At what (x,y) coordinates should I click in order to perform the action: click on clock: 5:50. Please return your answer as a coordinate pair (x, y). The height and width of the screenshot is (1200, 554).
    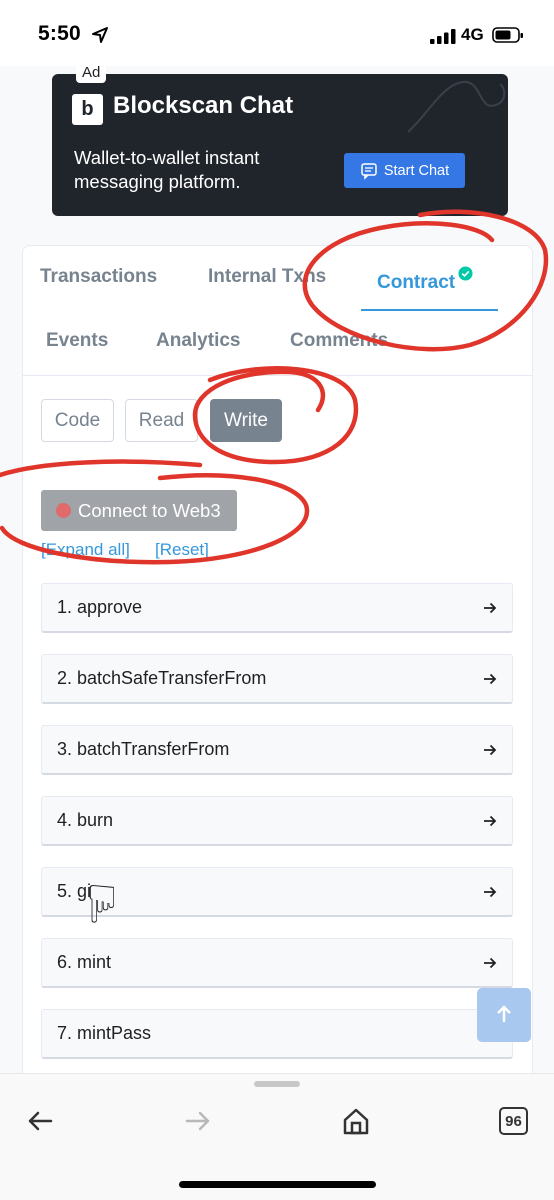
    Looking at the image, I should click on (59, 33).